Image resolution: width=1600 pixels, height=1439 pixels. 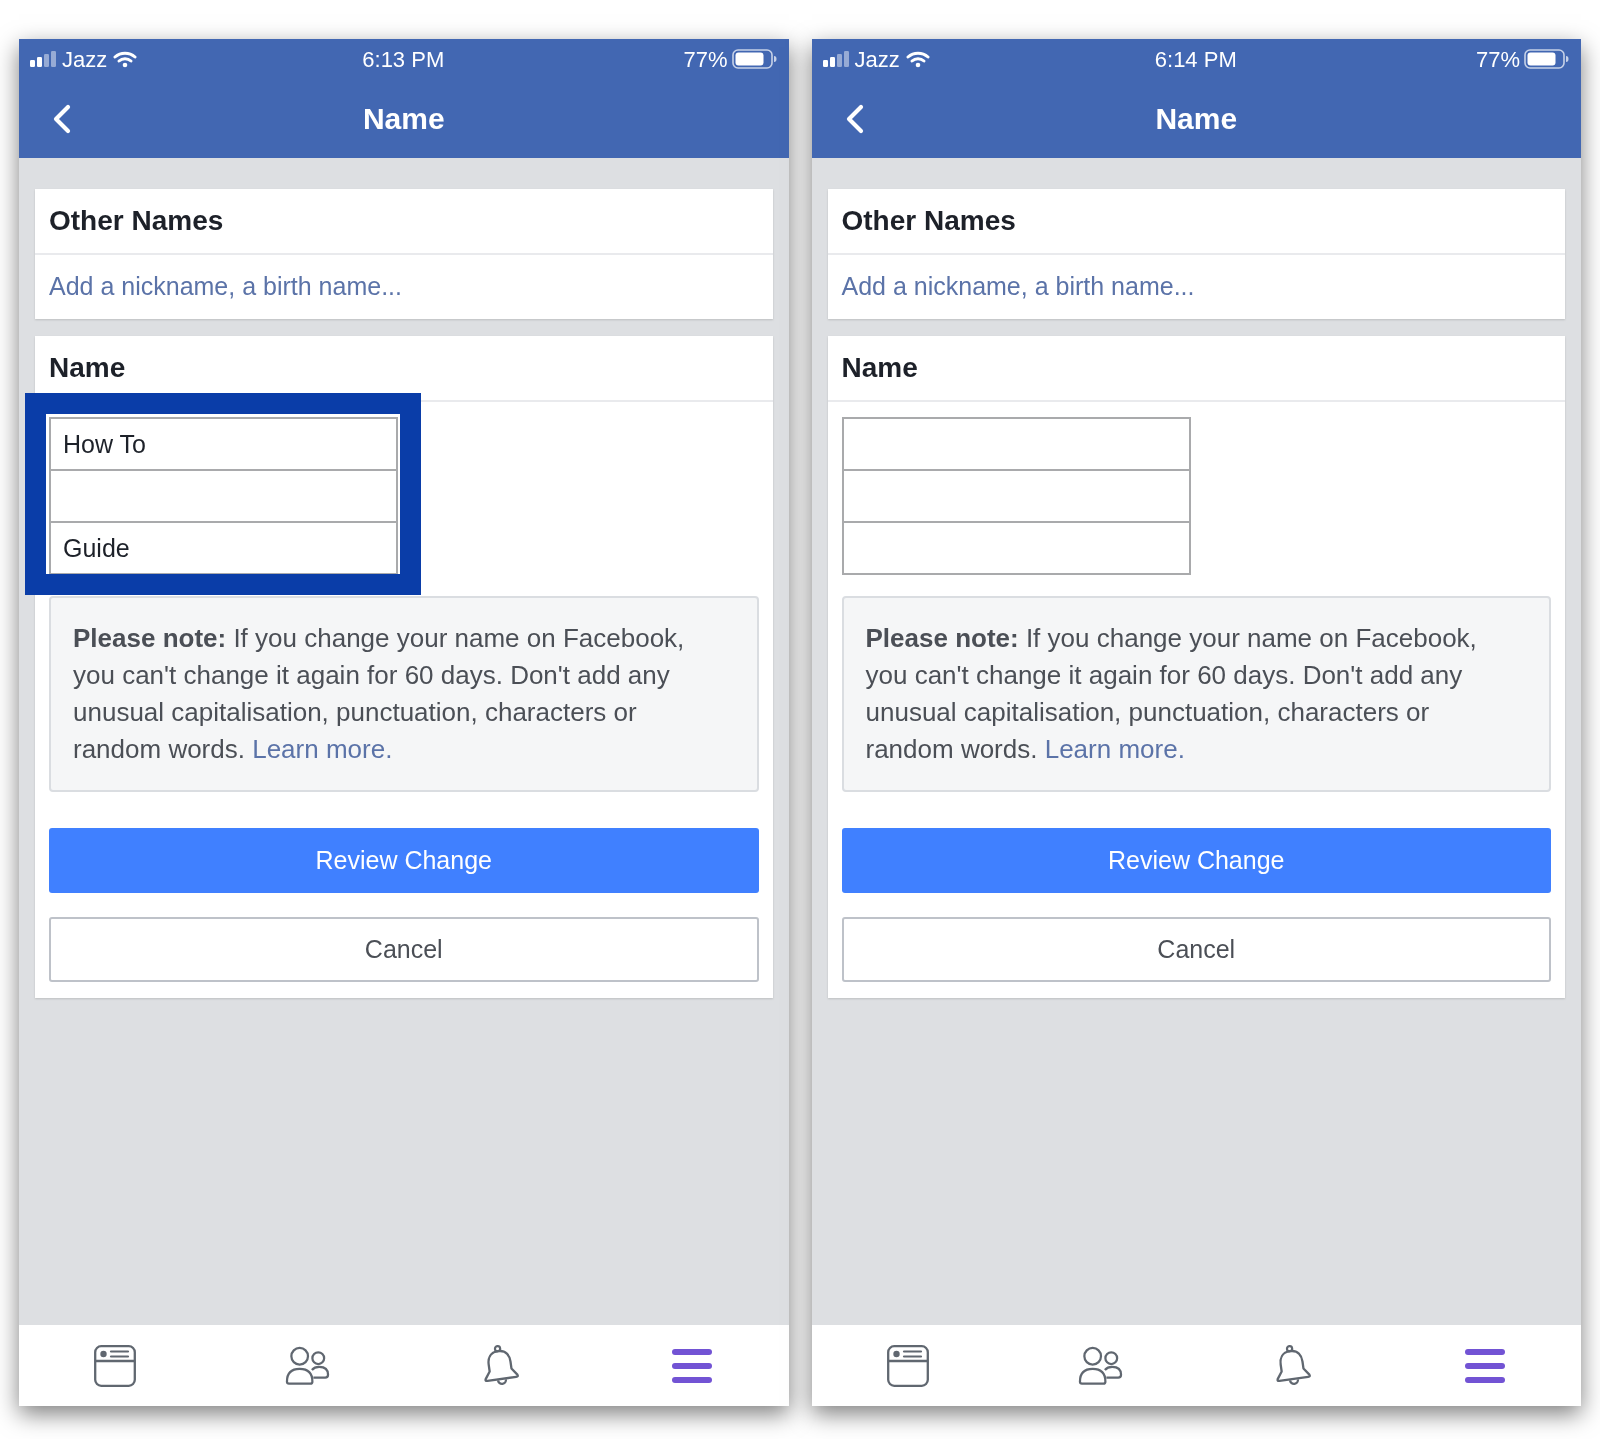 What do you see at coordinates (223, 548) in the screenshot?
I see `text-field: Guide` at bounding box center [223, 548].